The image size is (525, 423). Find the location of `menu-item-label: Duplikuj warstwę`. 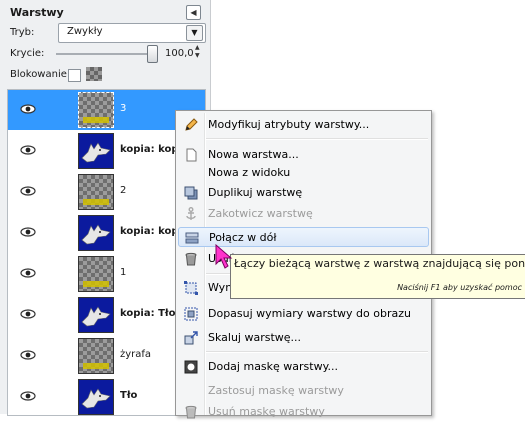

menu-item-label: Duplikuj warstwę is located at coordinates (255, 192).